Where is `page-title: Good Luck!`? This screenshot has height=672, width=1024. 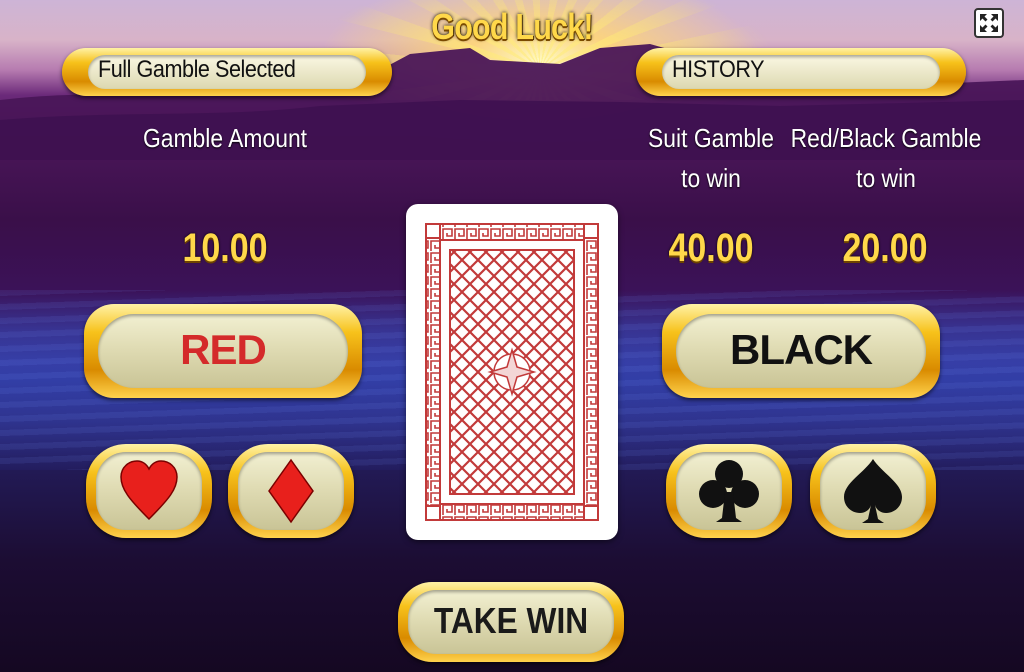 page-title: Good Luck! is located at coordinates (512, 26).